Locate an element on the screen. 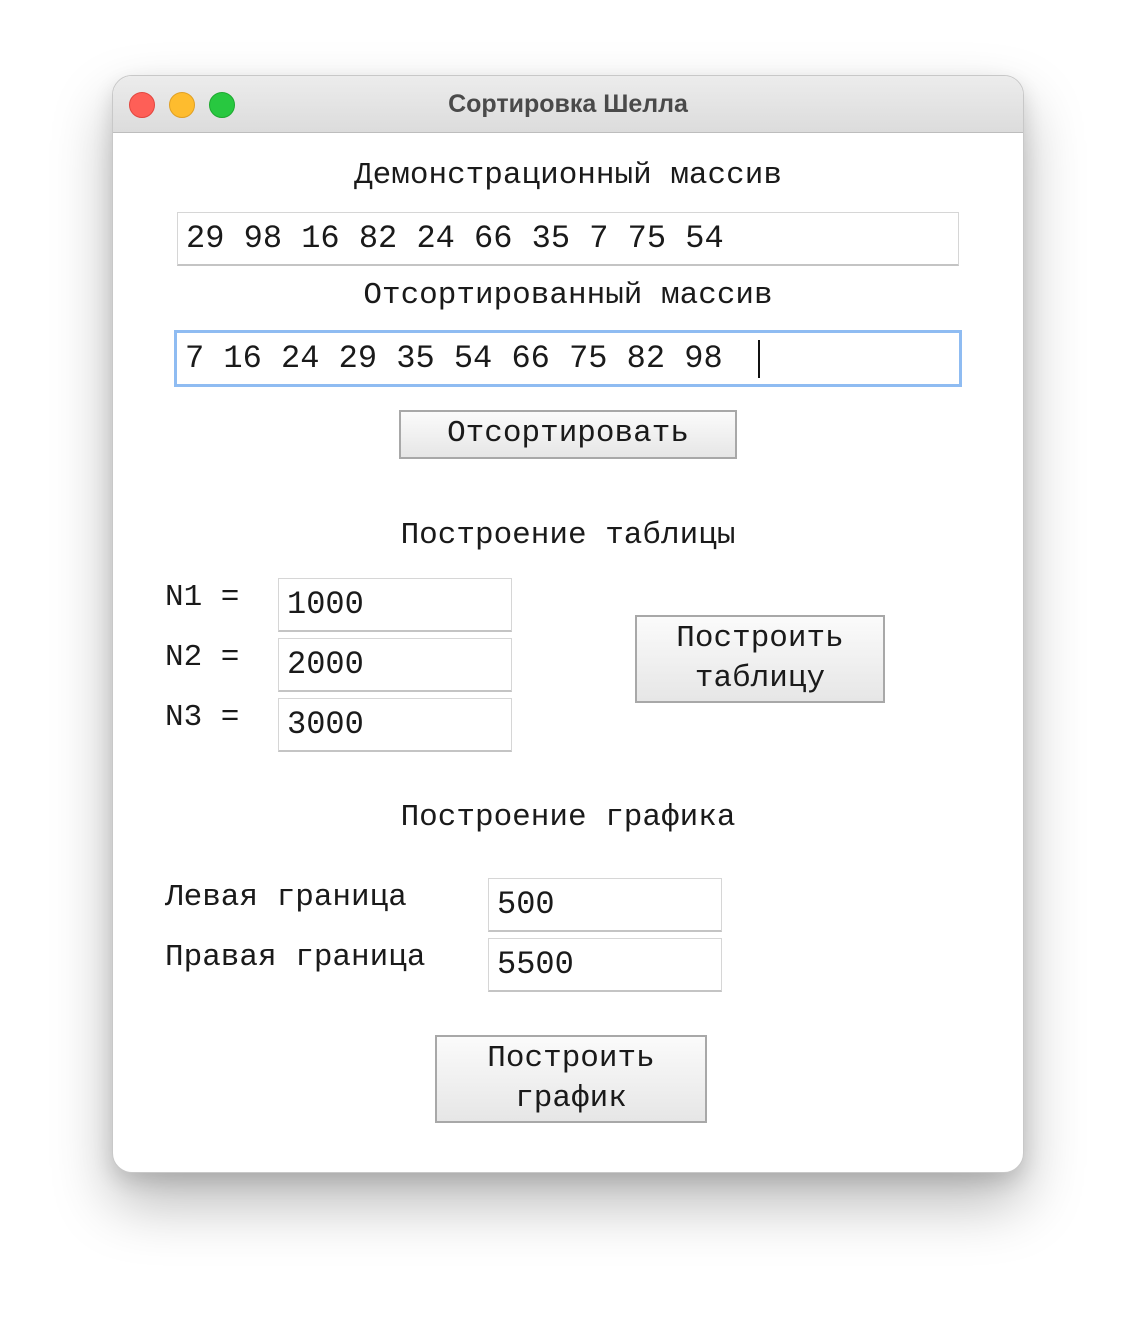  left-bound-label: Левая граница is located at coordinates (286, 897).